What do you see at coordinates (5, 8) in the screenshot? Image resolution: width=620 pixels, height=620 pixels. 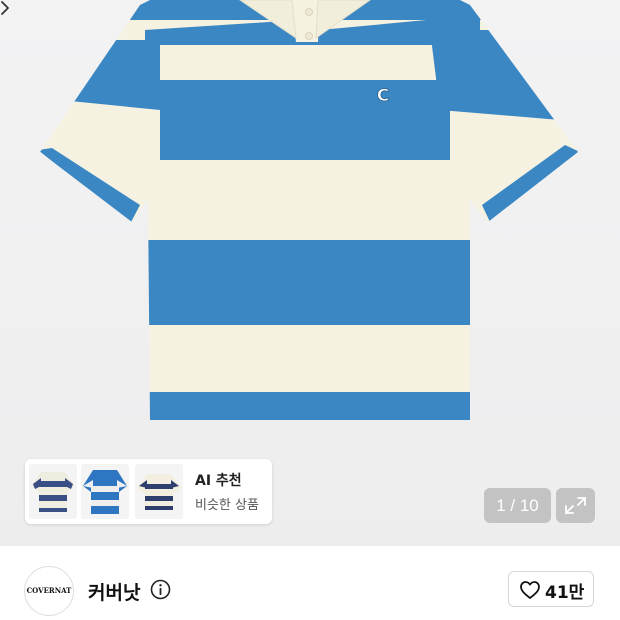 I see `chevron-right-icon` at bounding box center [5, 8].